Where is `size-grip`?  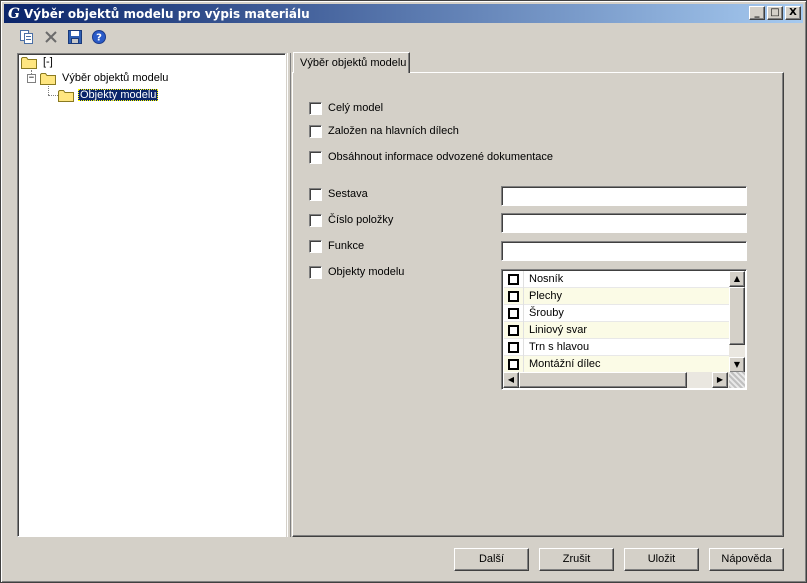
size-grip is located at coordinates (737, 380).